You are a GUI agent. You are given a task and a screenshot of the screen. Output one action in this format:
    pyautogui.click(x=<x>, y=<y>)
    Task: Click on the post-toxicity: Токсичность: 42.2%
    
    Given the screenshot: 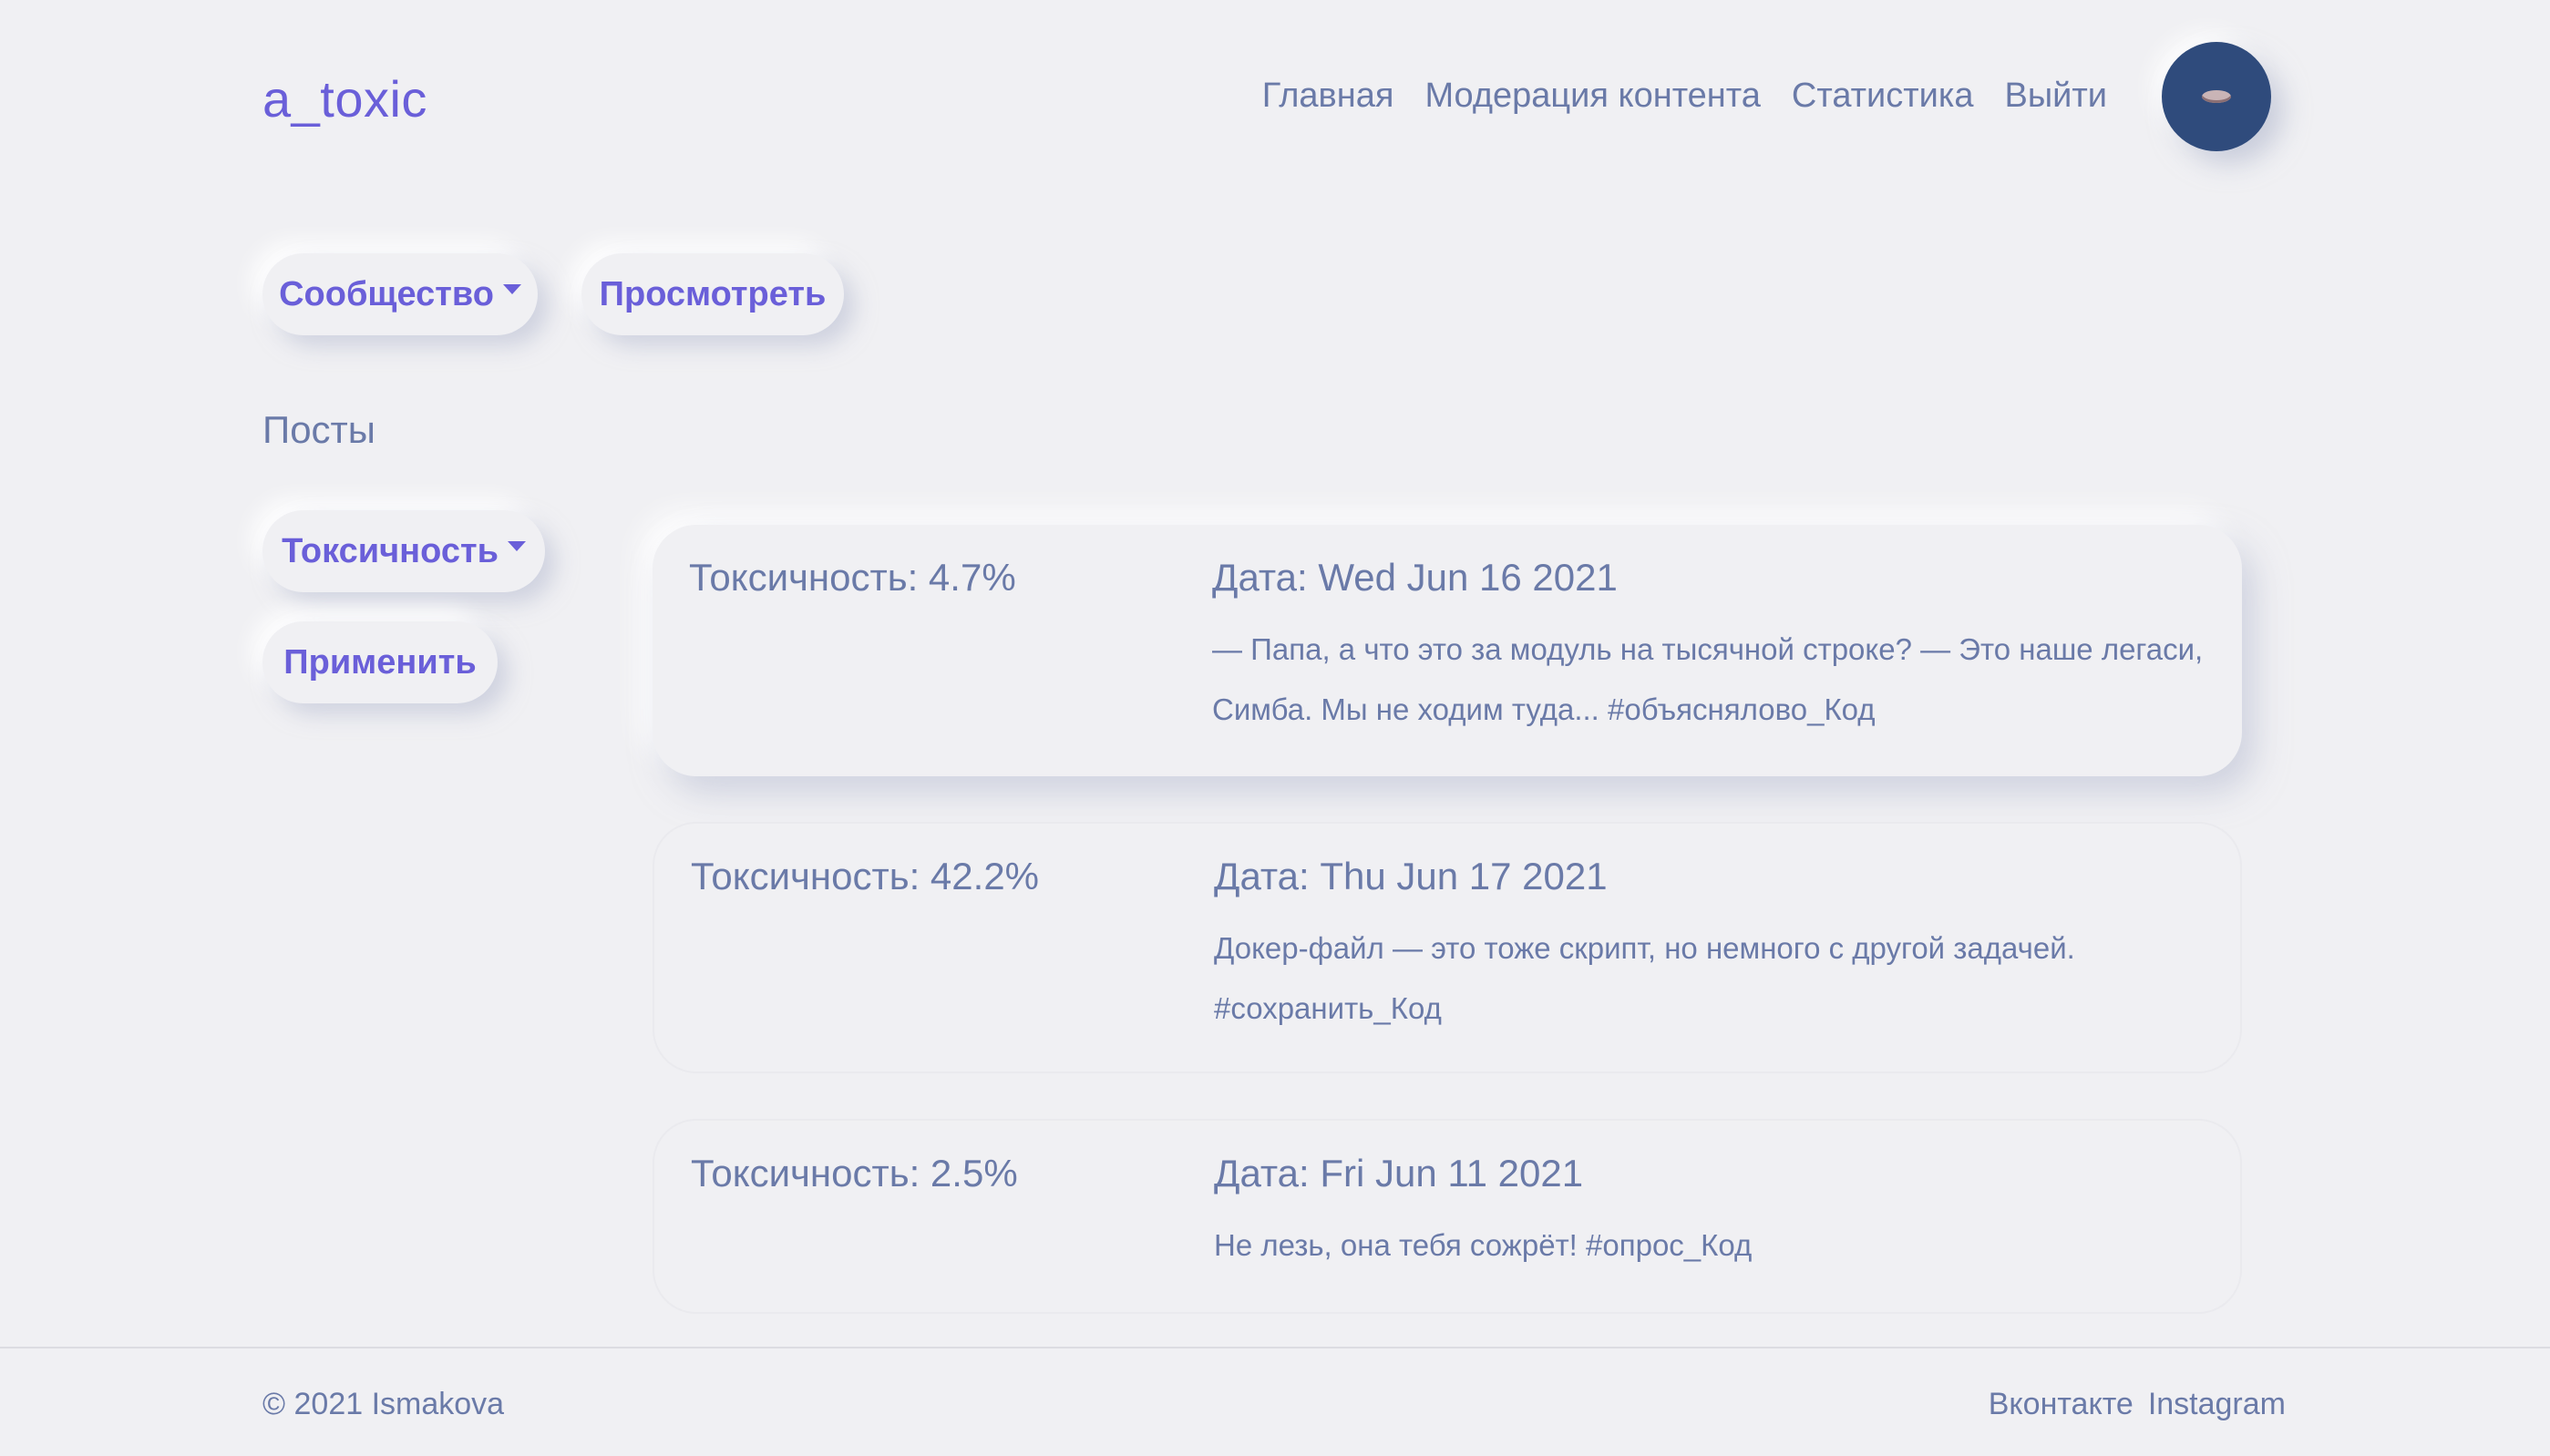 What is the action you would take?
    pyautogui.click(x=865, y=876)
    